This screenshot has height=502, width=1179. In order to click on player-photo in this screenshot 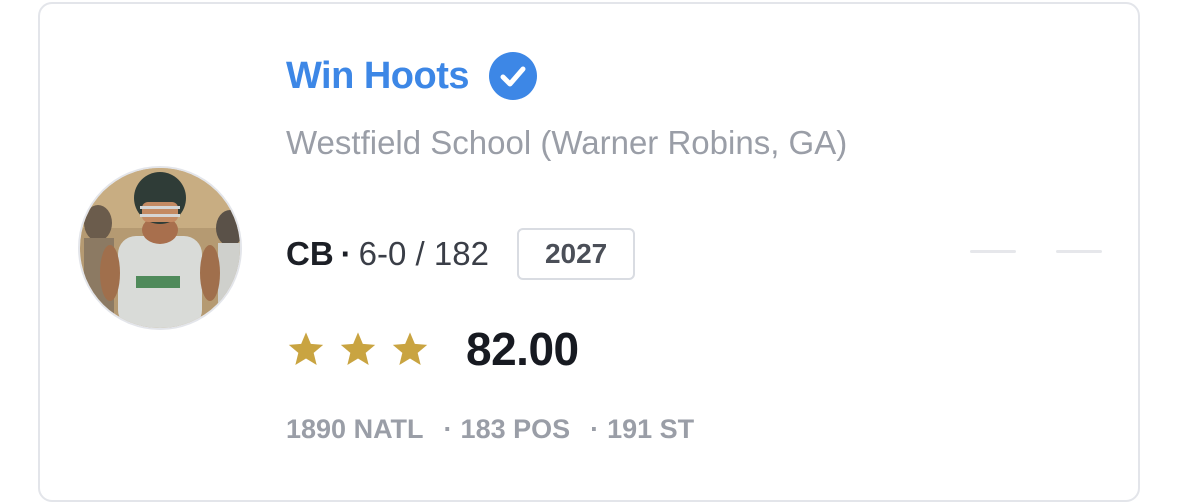, I will do `click(160, 248)`.